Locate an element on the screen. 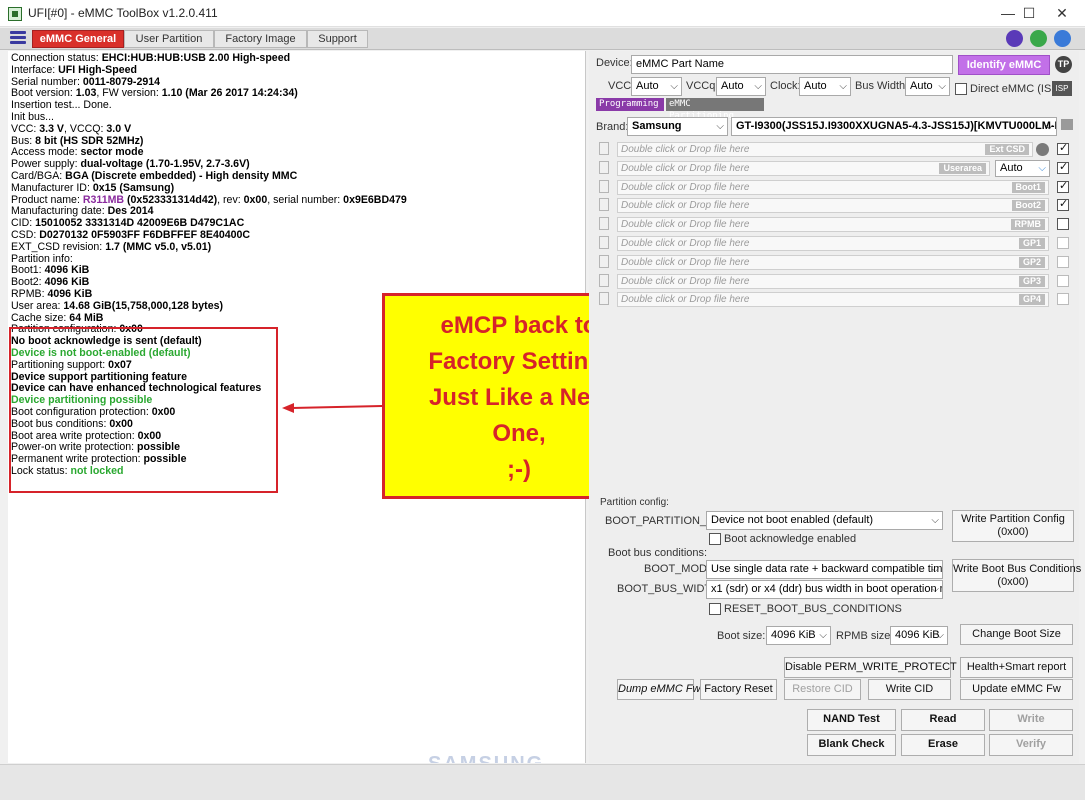 Image resolution: width=1085 pixels, height=800 pixels. brand-select: Samsung ⌵ is located at coordinates (677, 126).